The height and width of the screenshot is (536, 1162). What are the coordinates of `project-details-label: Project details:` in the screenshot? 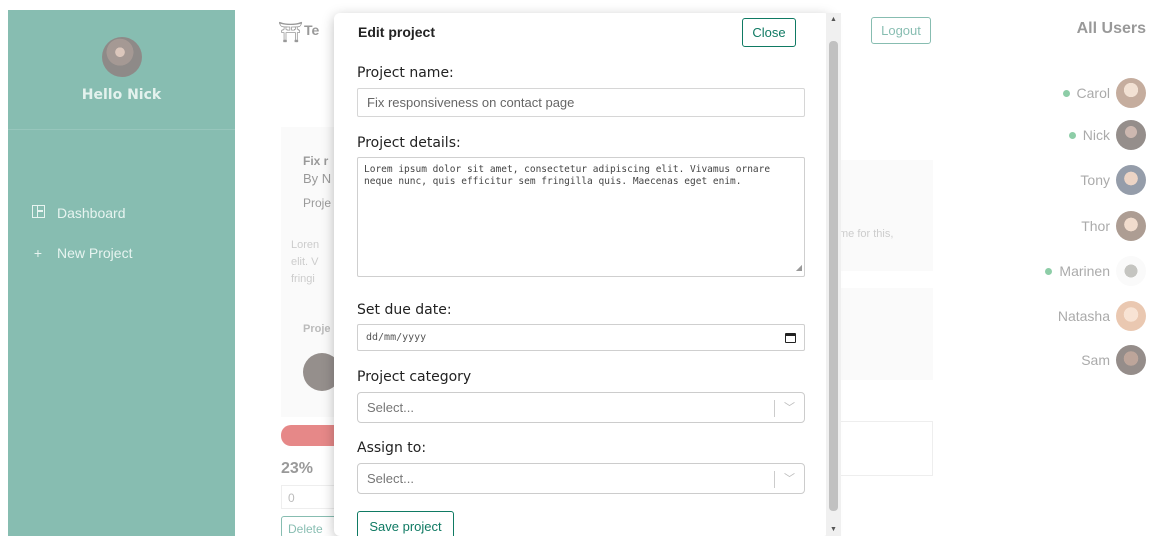 It's located at (409, 143).